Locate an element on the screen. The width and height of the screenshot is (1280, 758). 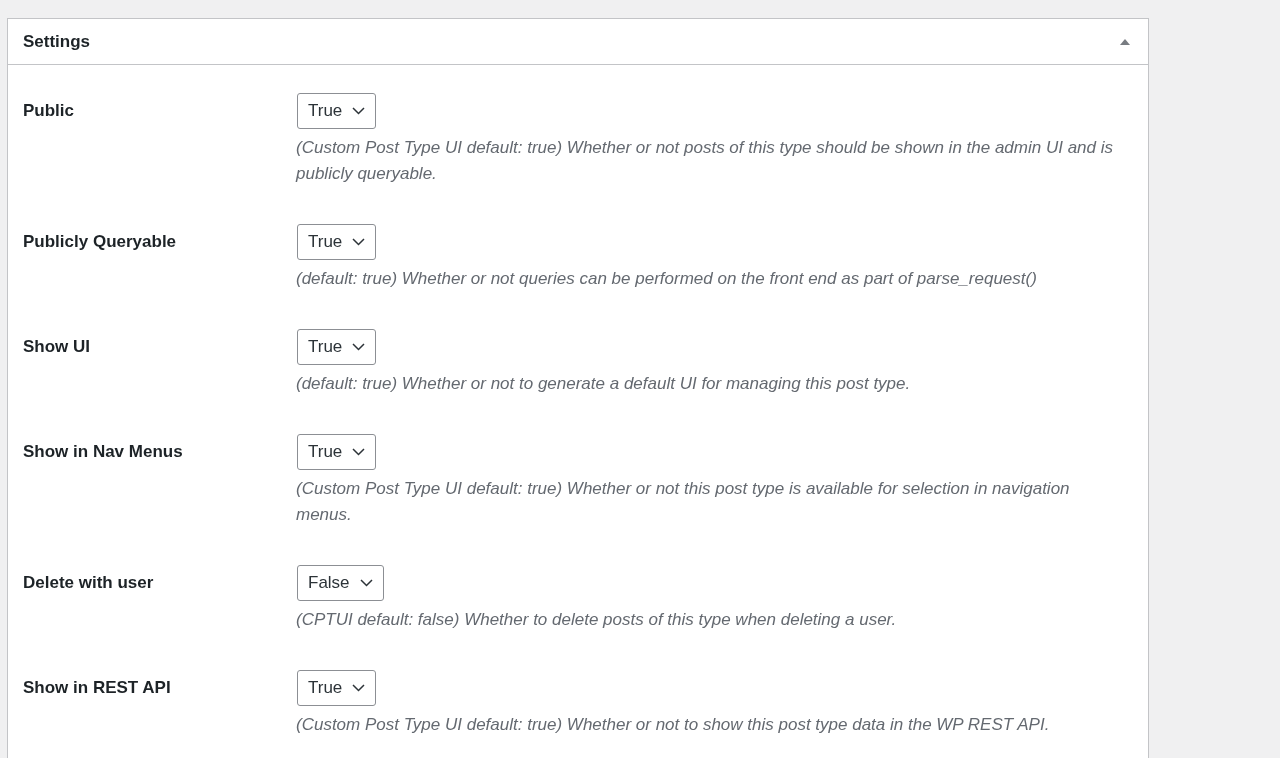
setting-description: (Custom Post Type UI default: true) Whether or not posts of this type should be shown in the admin UI and is publicly queryable. is located at coordinates (705, 161).